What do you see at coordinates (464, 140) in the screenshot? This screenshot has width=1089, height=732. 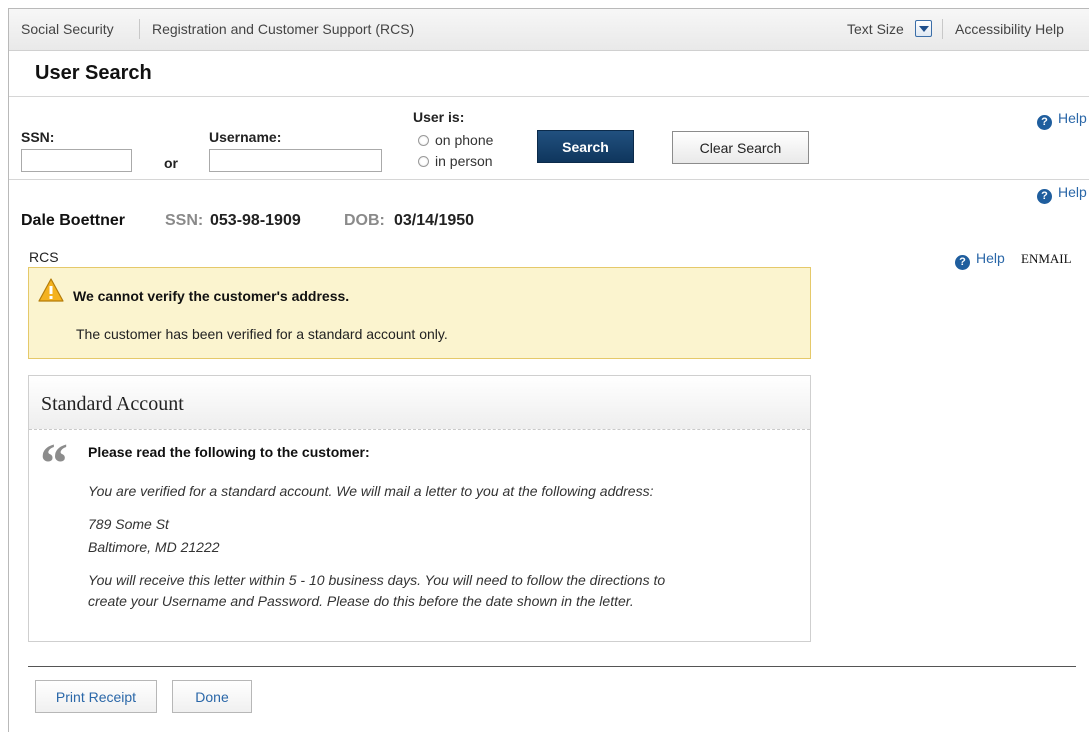 I see `radio-on-phone-label: on phone` at bounding box center [464, 140].